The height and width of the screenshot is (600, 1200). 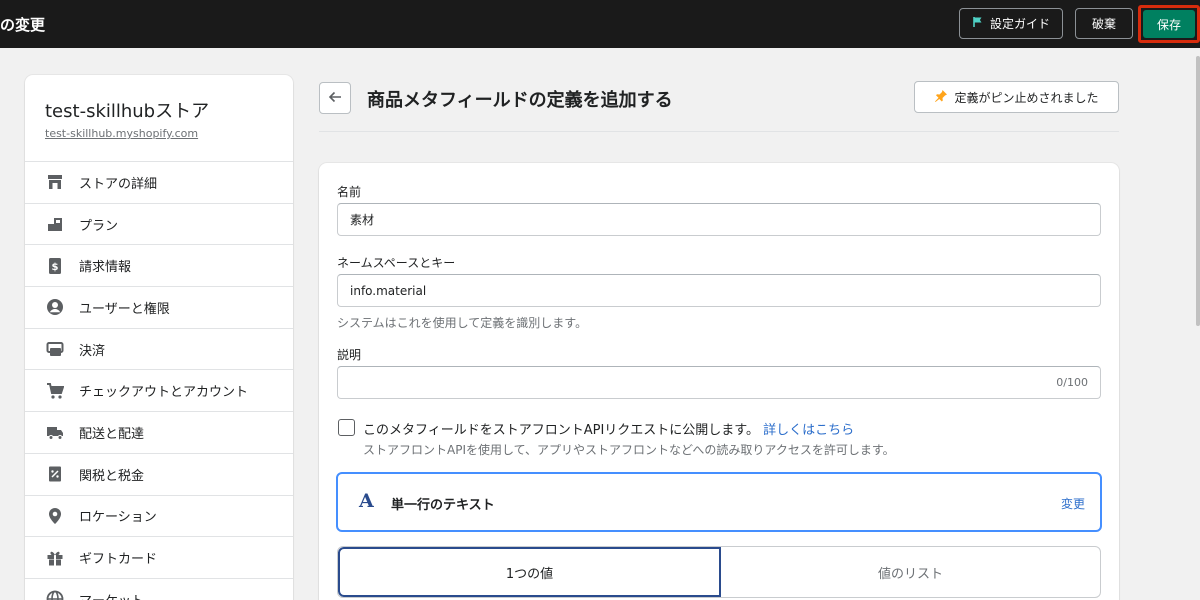 I want to click on sidebar-item-label: ストアの詳細, so click(x=118, y=184).